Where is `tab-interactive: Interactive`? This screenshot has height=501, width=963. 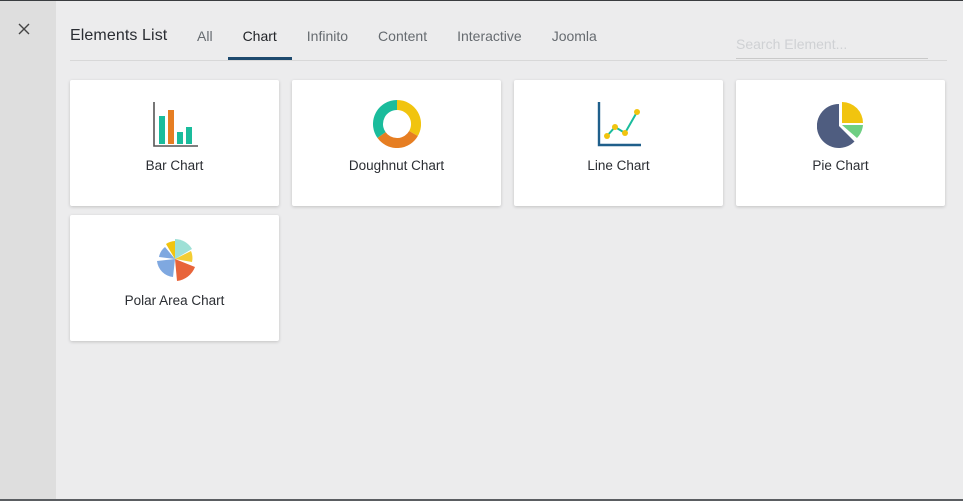
tab-interactive: Interactive is located at coordinates (489, 30).